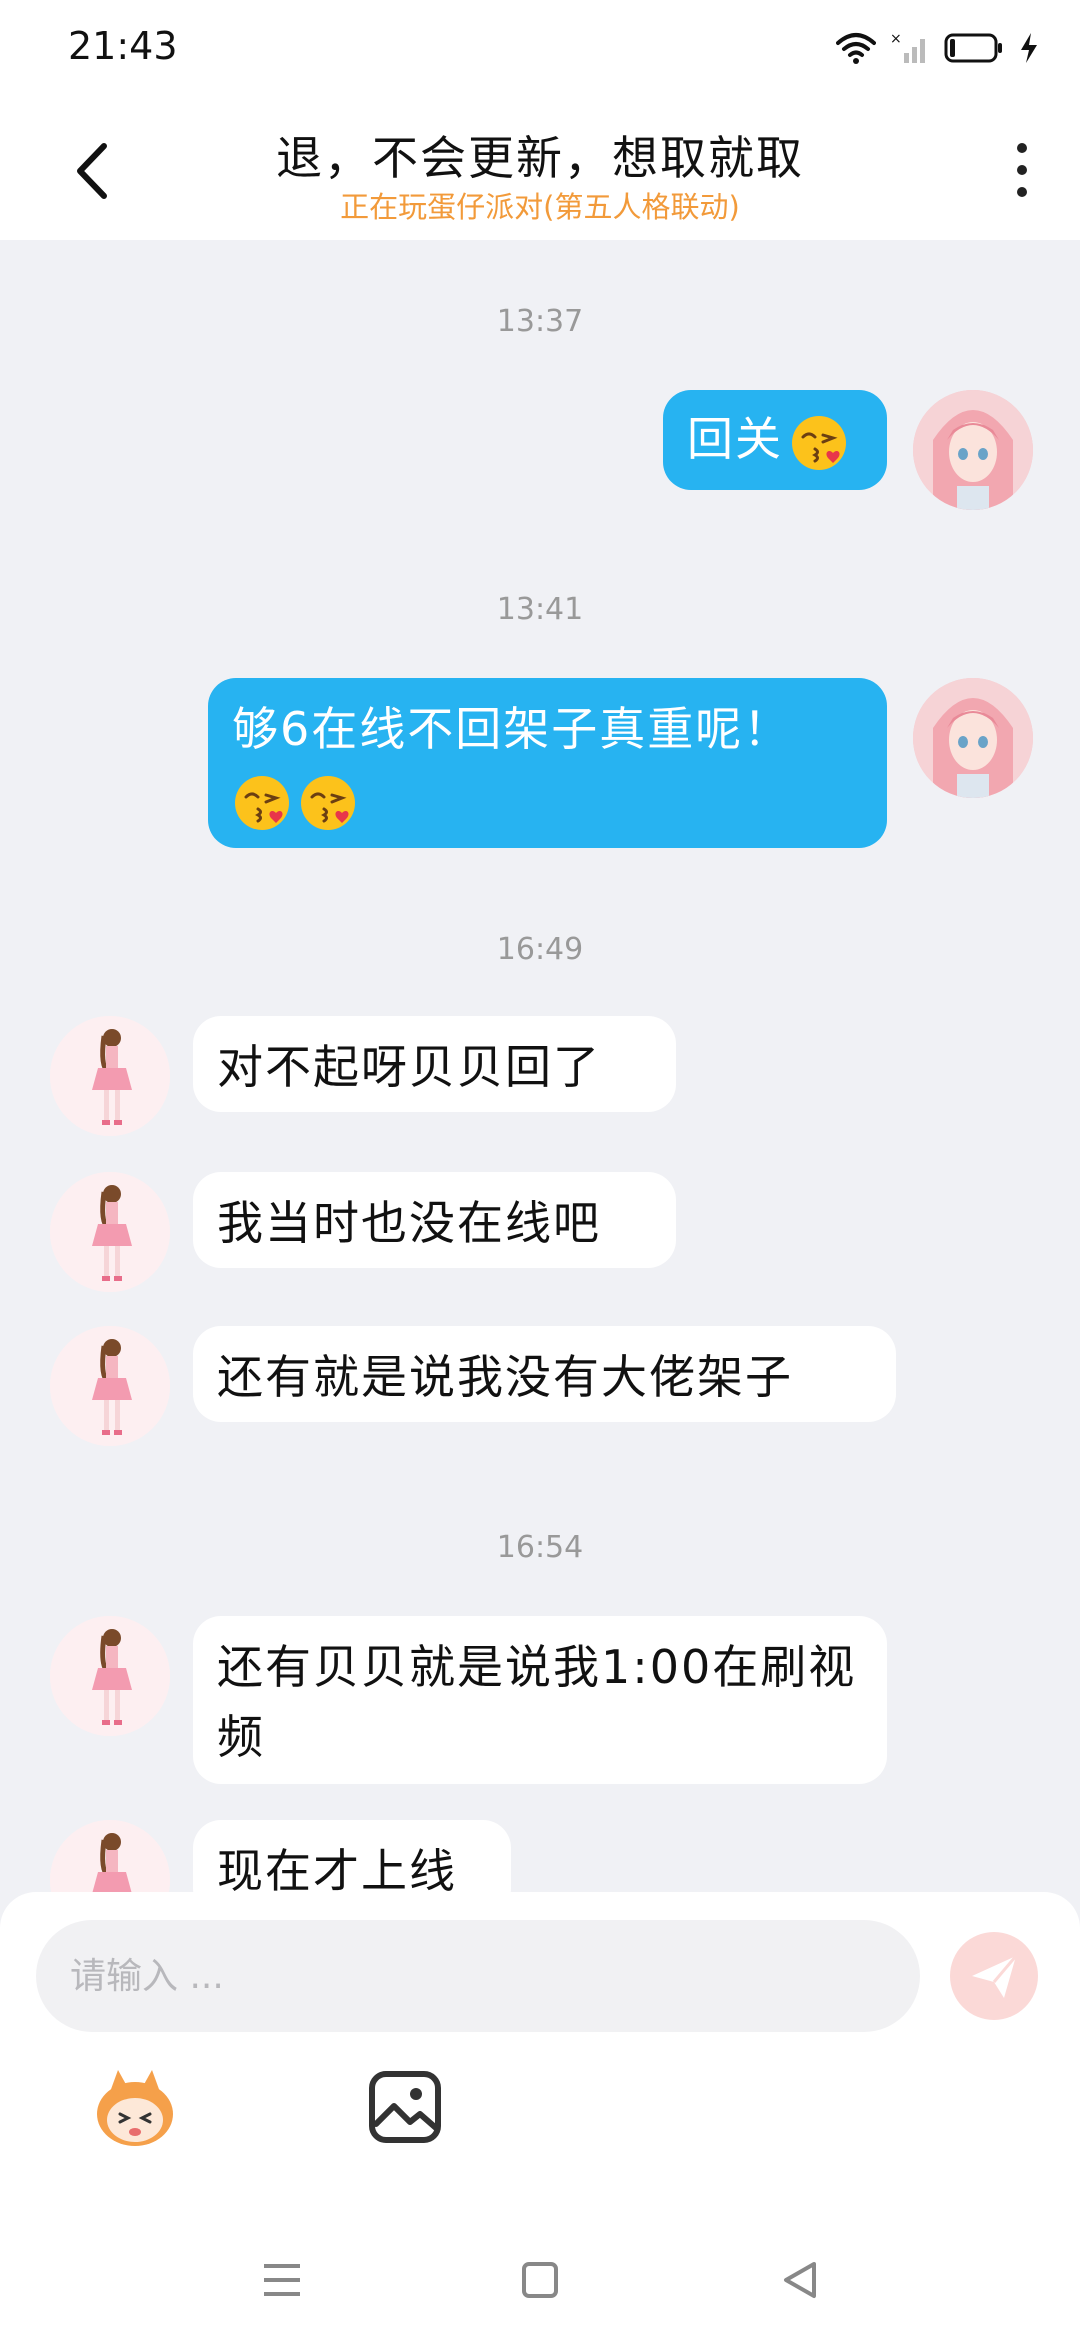 The height and width of the screenshot is (2340, 1080). I want to click on timestamp: 13:37, so click(540, 321).